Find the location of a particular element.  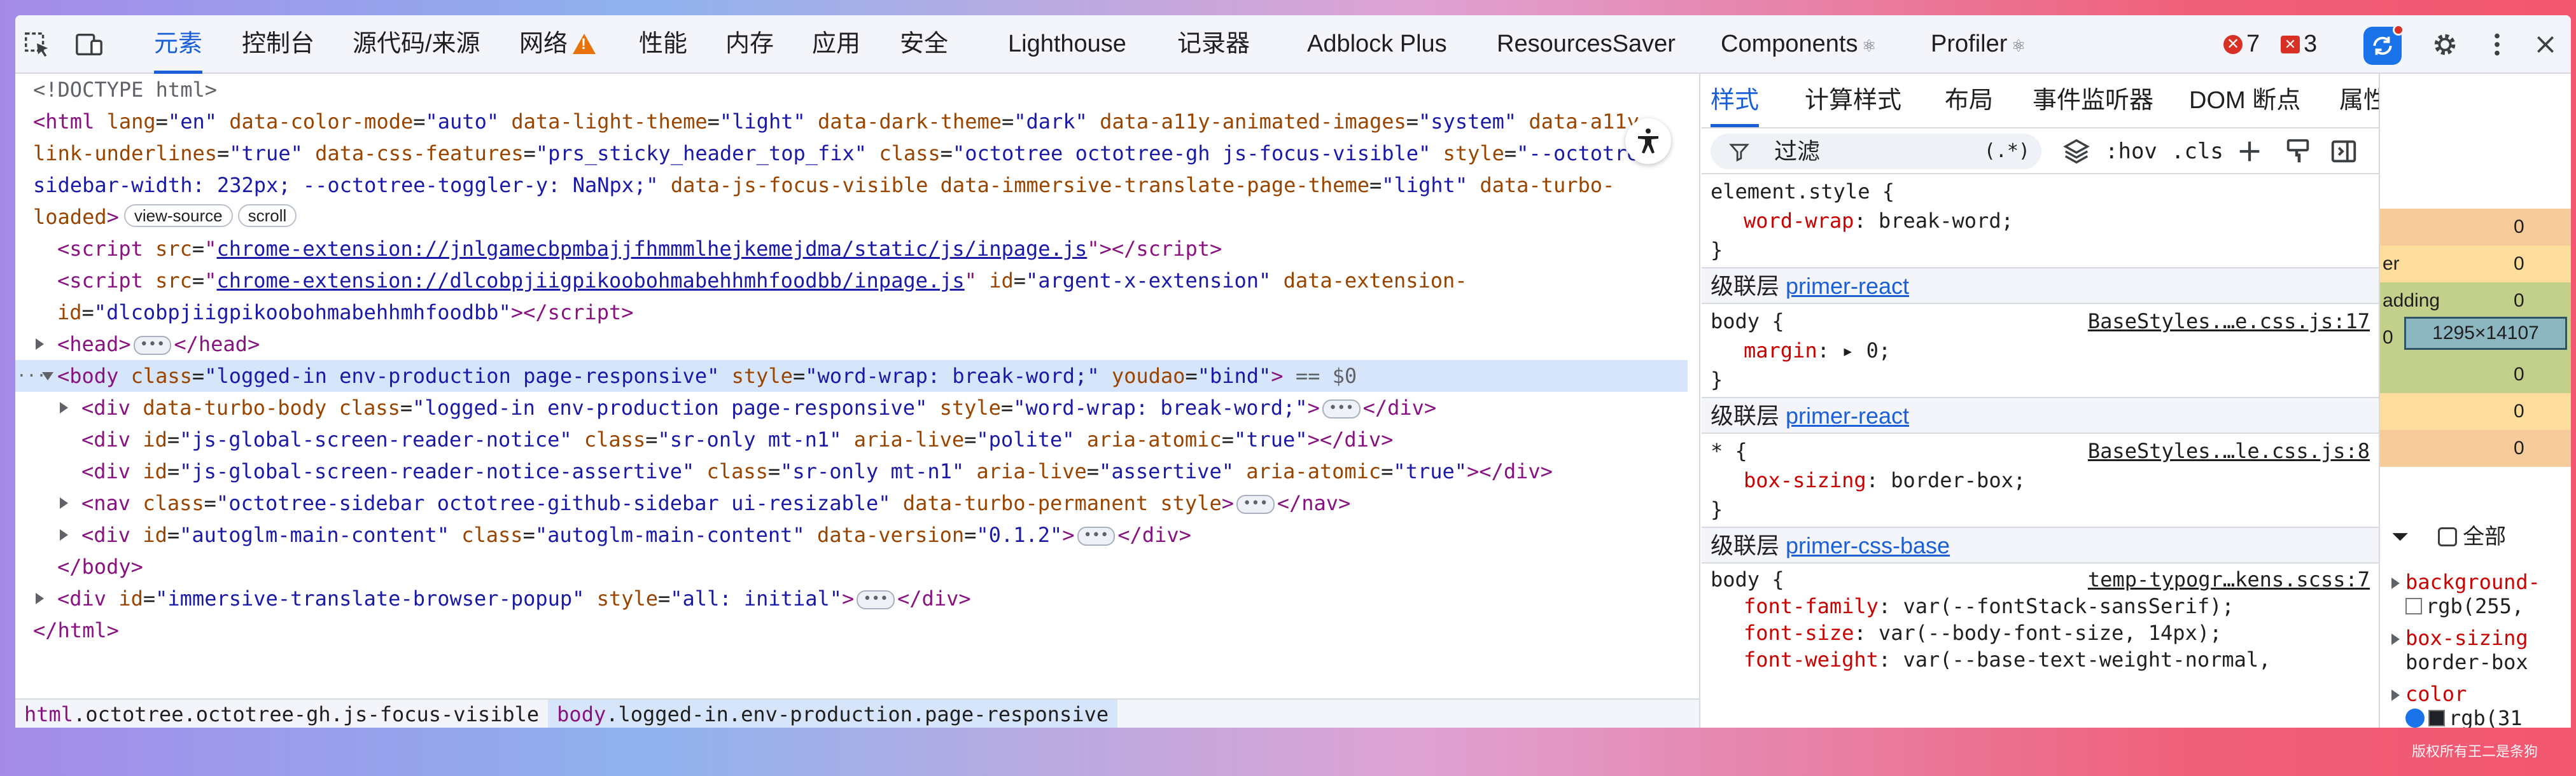

rule-source-link: BaseStyles.…le.css.js:8 is located at coordinates (2229, 451).